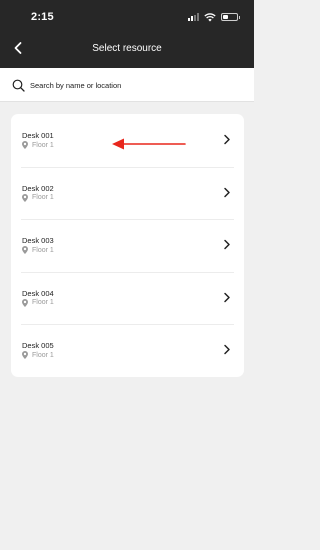  I want to click on wifi-icon, so click(210, 16).